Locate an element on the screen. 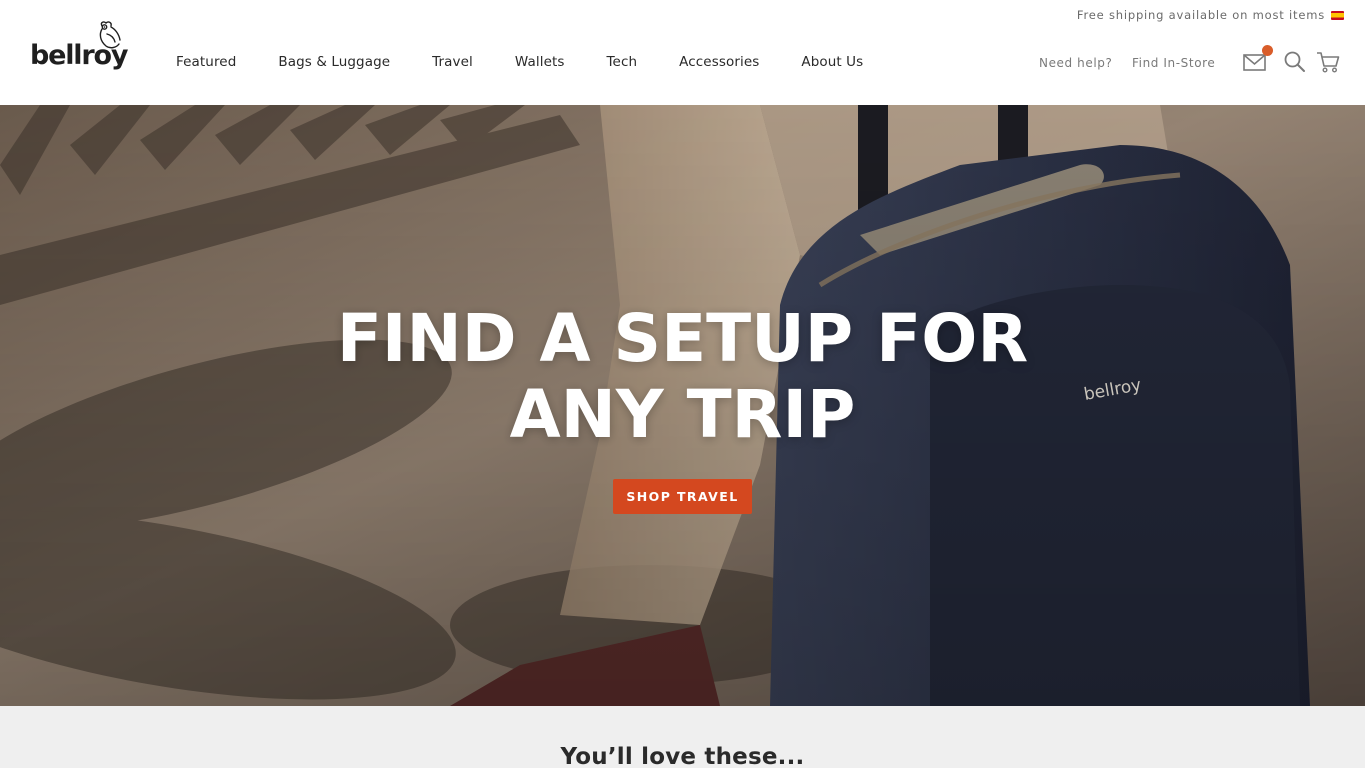 The height and width of the screenshot is (768, 1365). owl-icon is located at coordinates (110, 35).